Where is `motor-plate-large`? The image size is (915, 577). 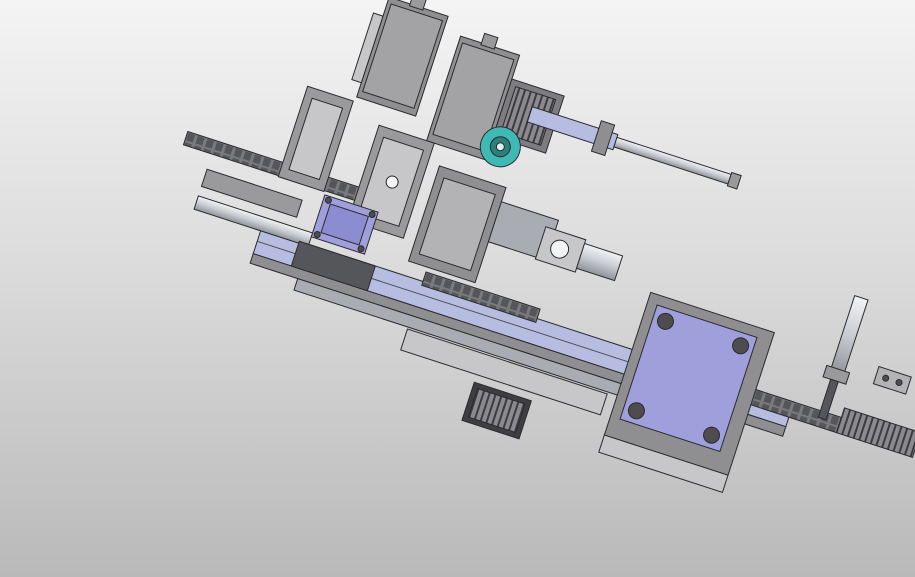
motor-plate-large is located at coordinates (686, 392).